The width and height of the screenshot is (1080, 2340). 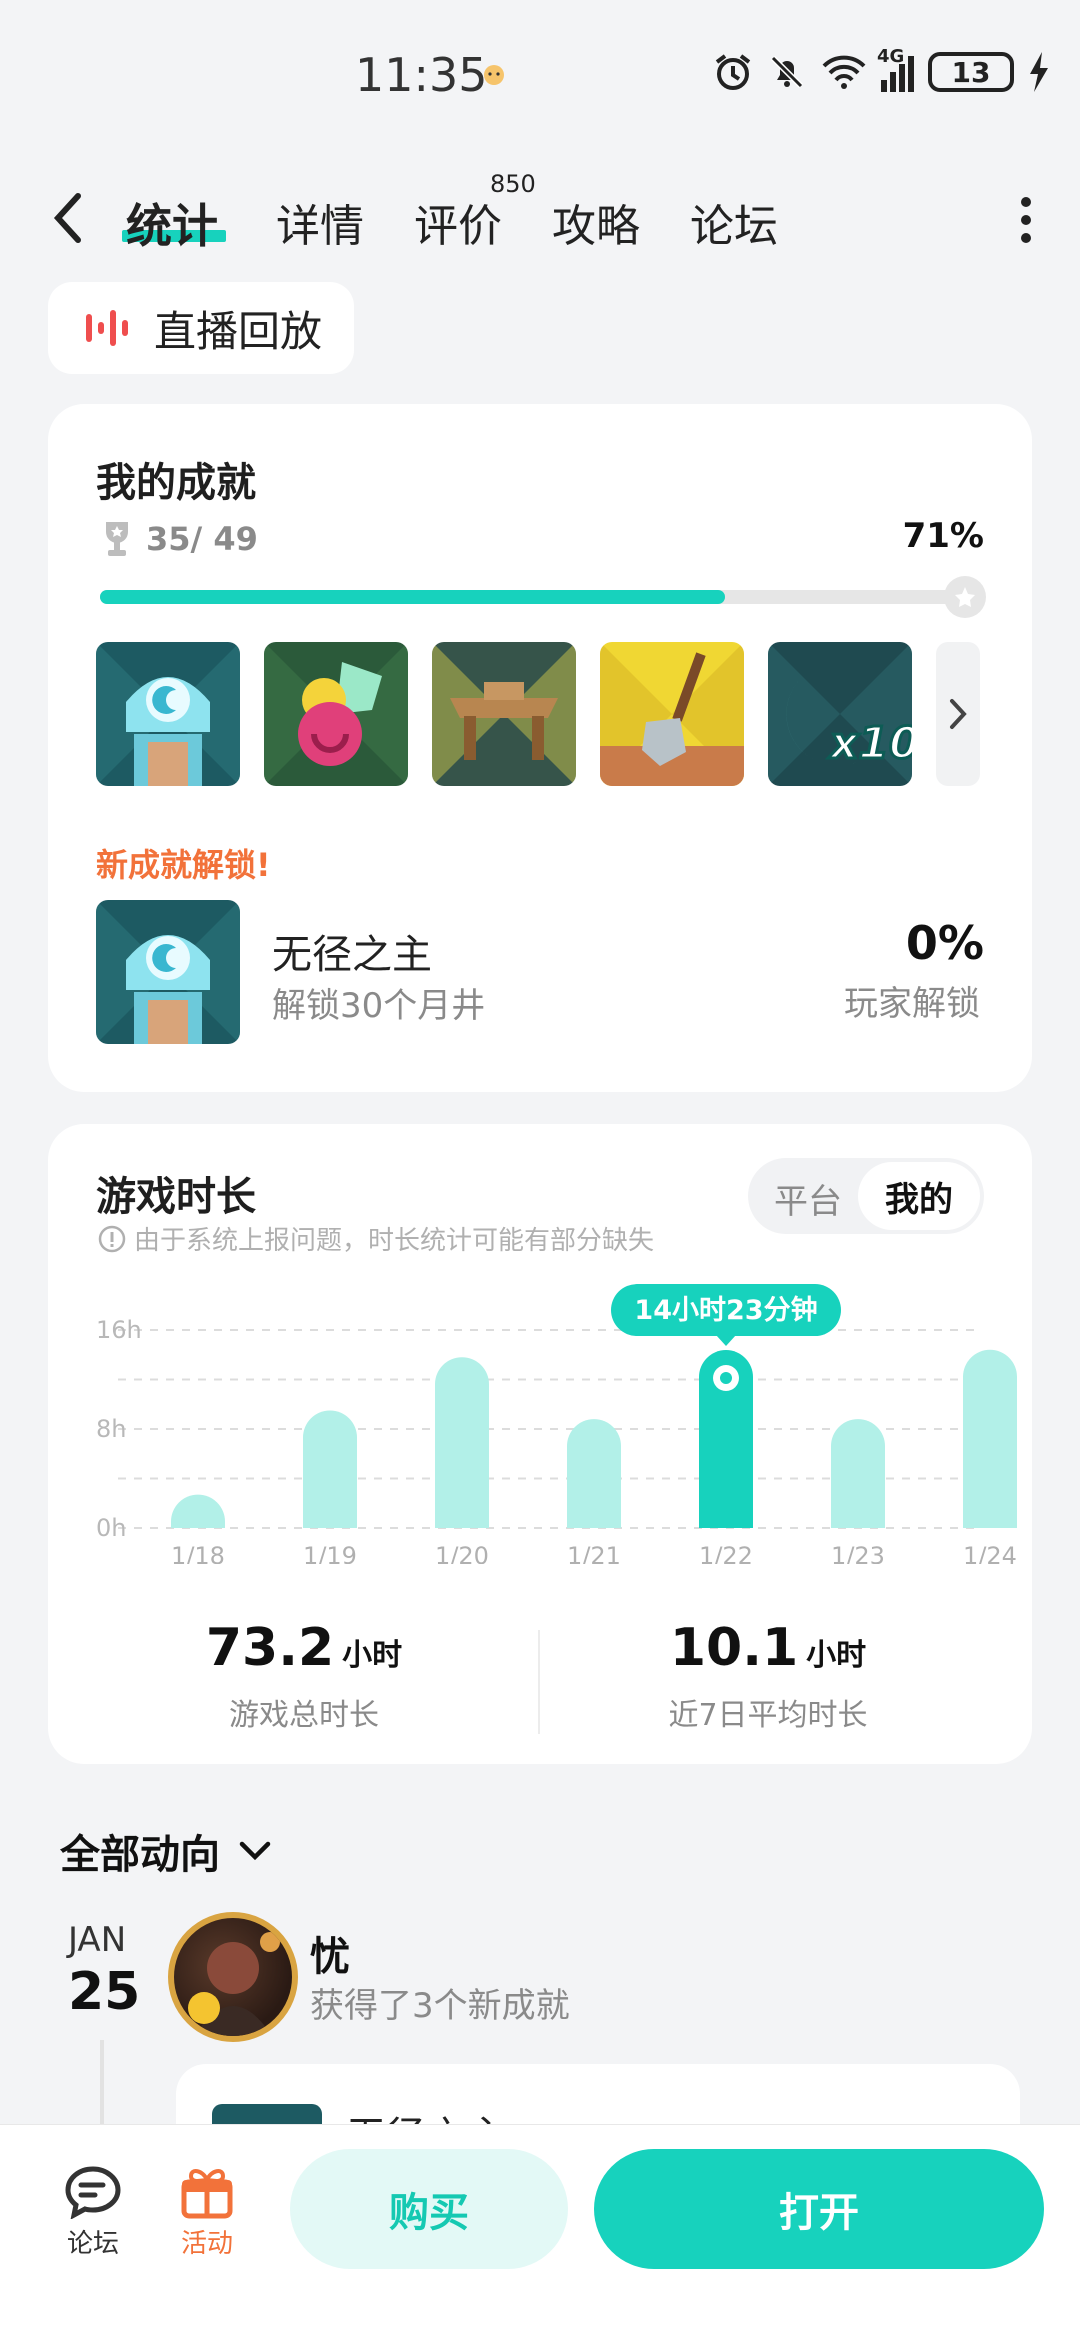 I want to click on bottom-activity-button: 活动, so click(x=207, y=2210).